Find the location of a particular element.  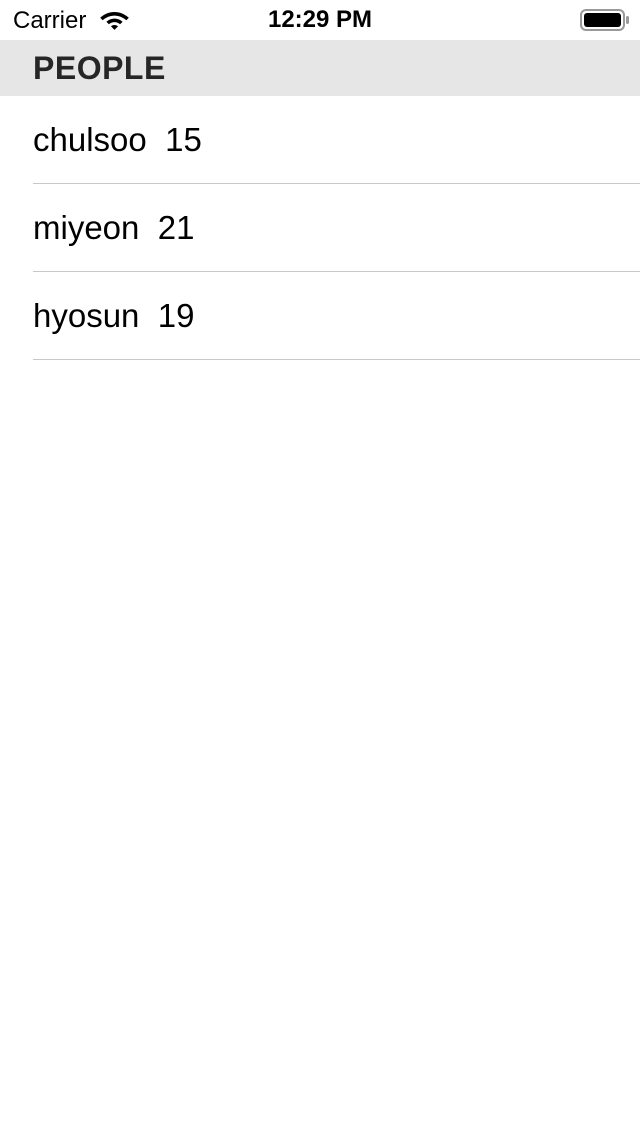

person-entry: hyosun 19 is located at coordinates (113, 316).